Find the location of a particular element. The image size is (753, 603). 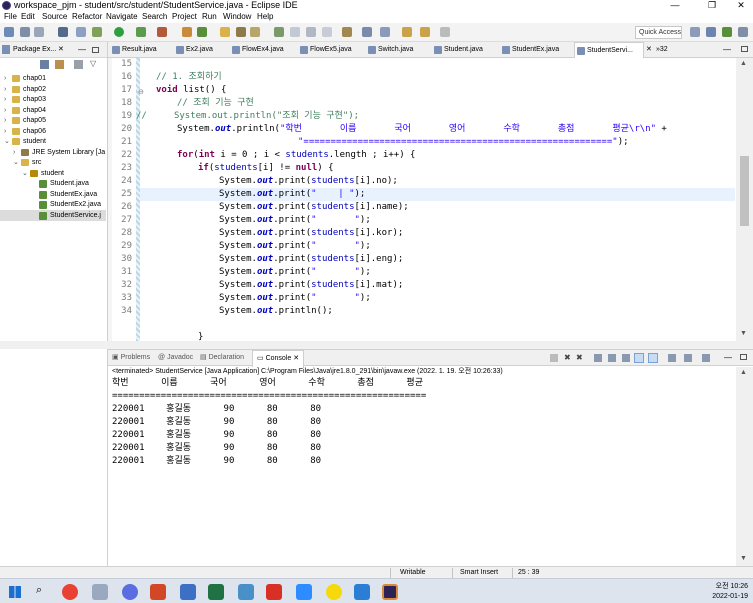

run-icon is located at coordinates (119, 32).